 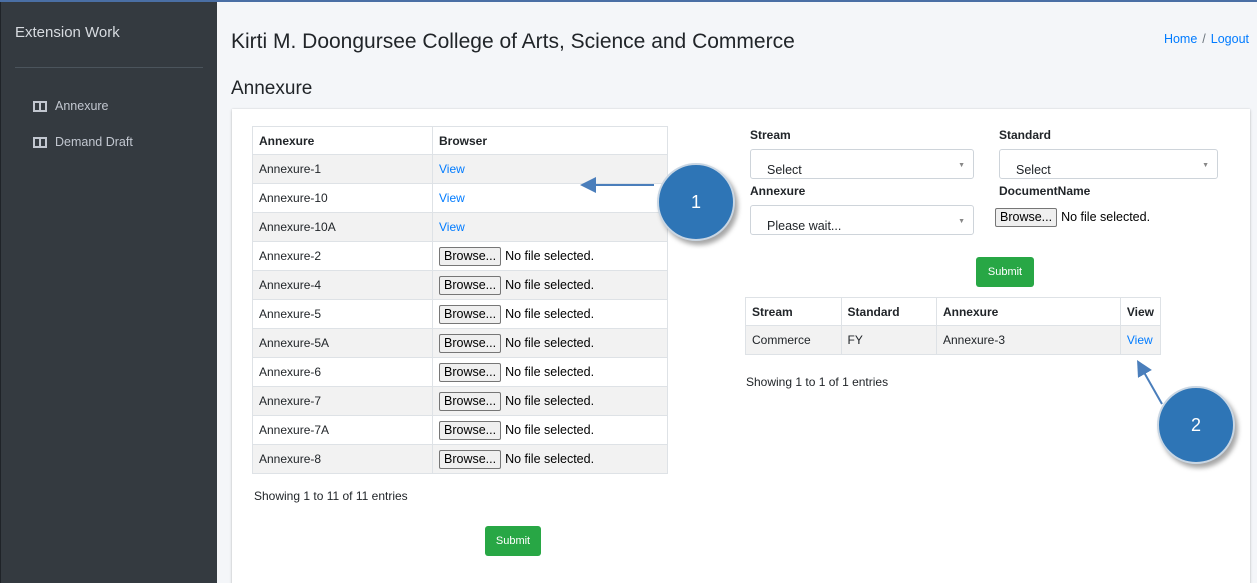 I want to click on arrow-line, so click(x=1150, y=382).